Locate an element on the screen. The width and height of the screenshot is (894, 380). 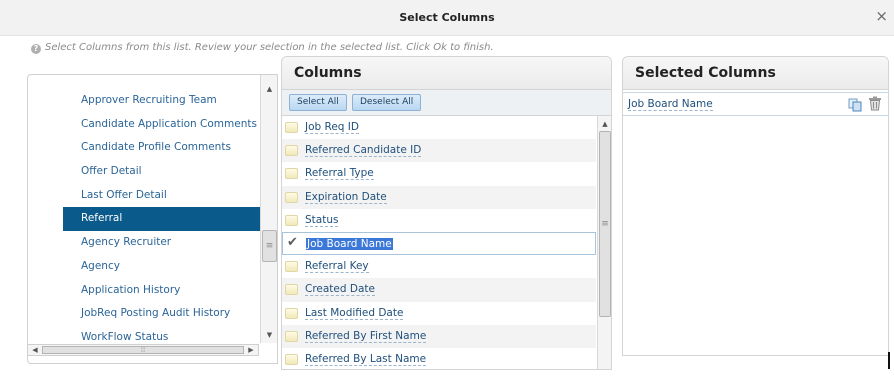
category-item: Referral is located at coordinates (161, 219).